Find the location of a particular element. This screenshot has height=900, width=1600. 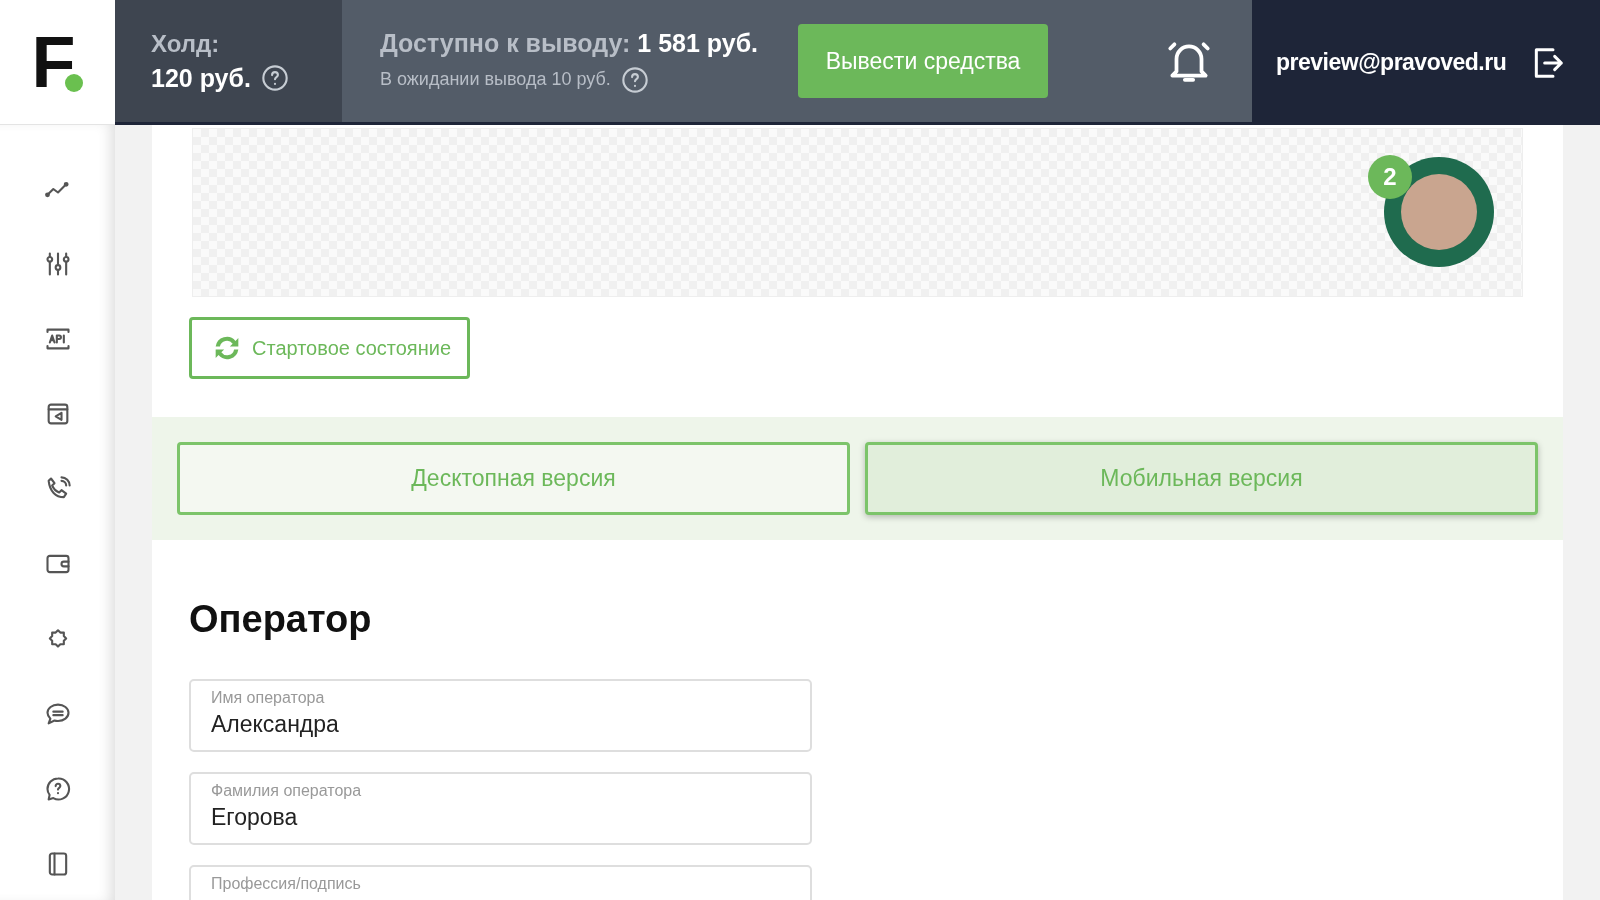

available-amount: Доступно к выводу: 1 581 руб. is located at coordinates (569, 43).